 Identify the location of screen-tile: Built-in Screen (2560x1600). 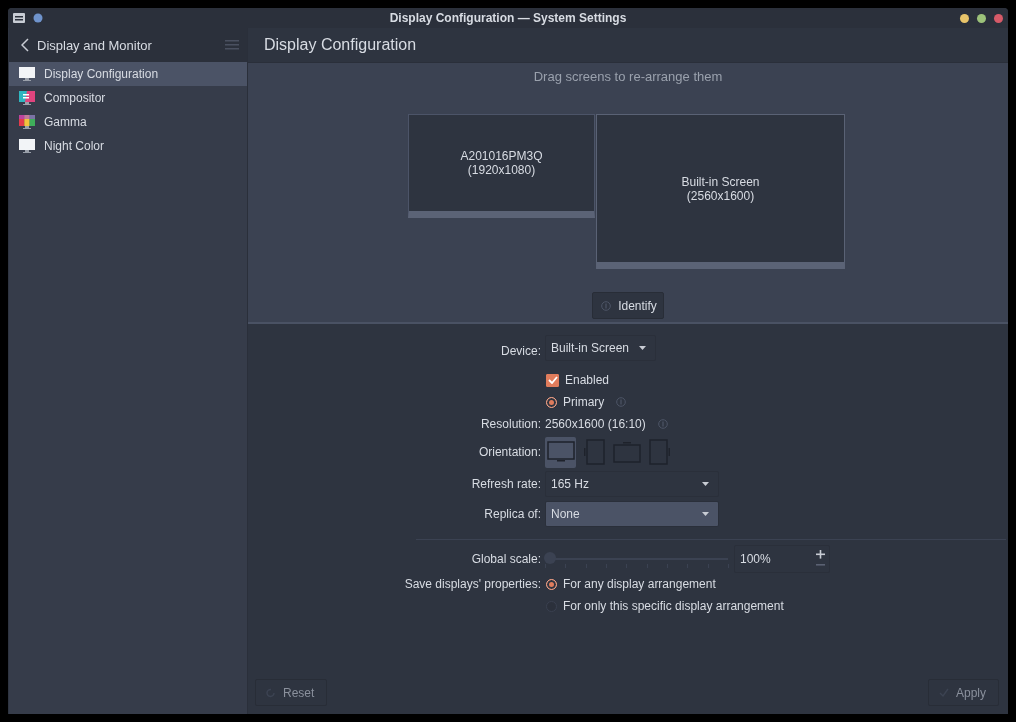
(720, 191).